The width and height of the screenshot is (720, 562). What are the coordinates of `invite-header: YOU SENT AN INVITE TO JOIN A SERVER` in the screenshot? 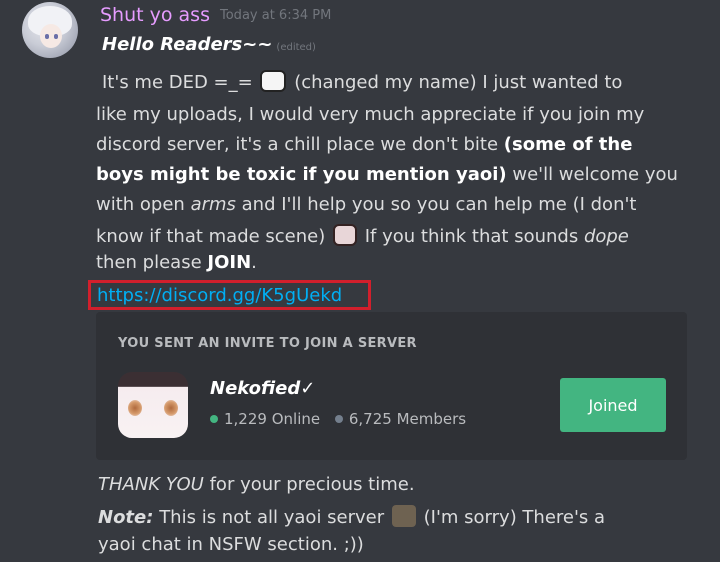 It's located at (267, 343).